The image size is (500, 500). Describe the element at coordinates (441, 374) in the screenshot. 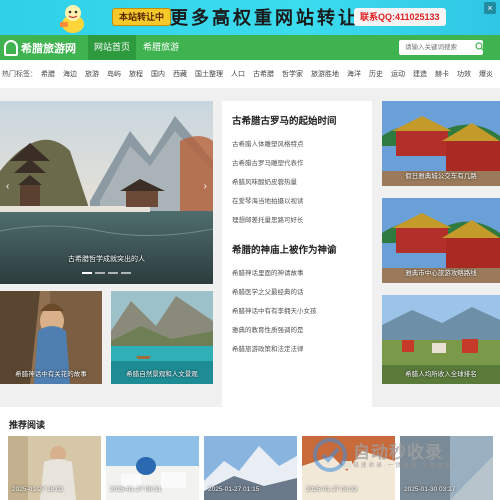

I see `card-caption: 希腊人均所收入全球排名` at that location.